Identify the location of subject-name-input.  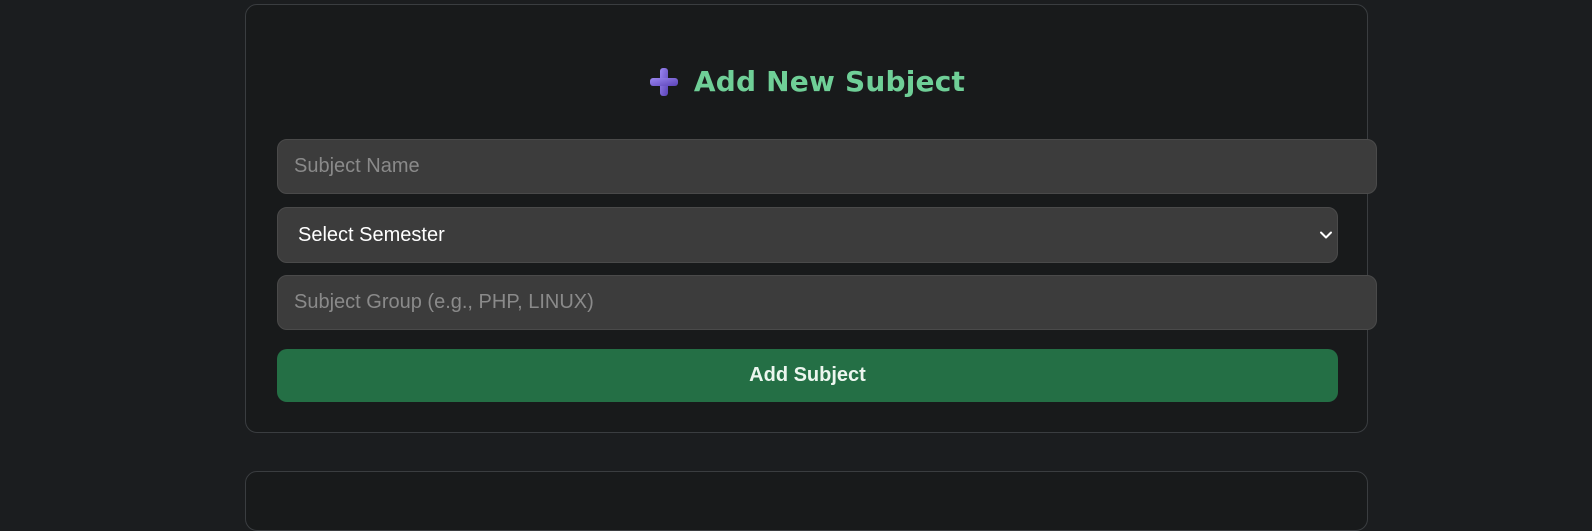
(827, 166).